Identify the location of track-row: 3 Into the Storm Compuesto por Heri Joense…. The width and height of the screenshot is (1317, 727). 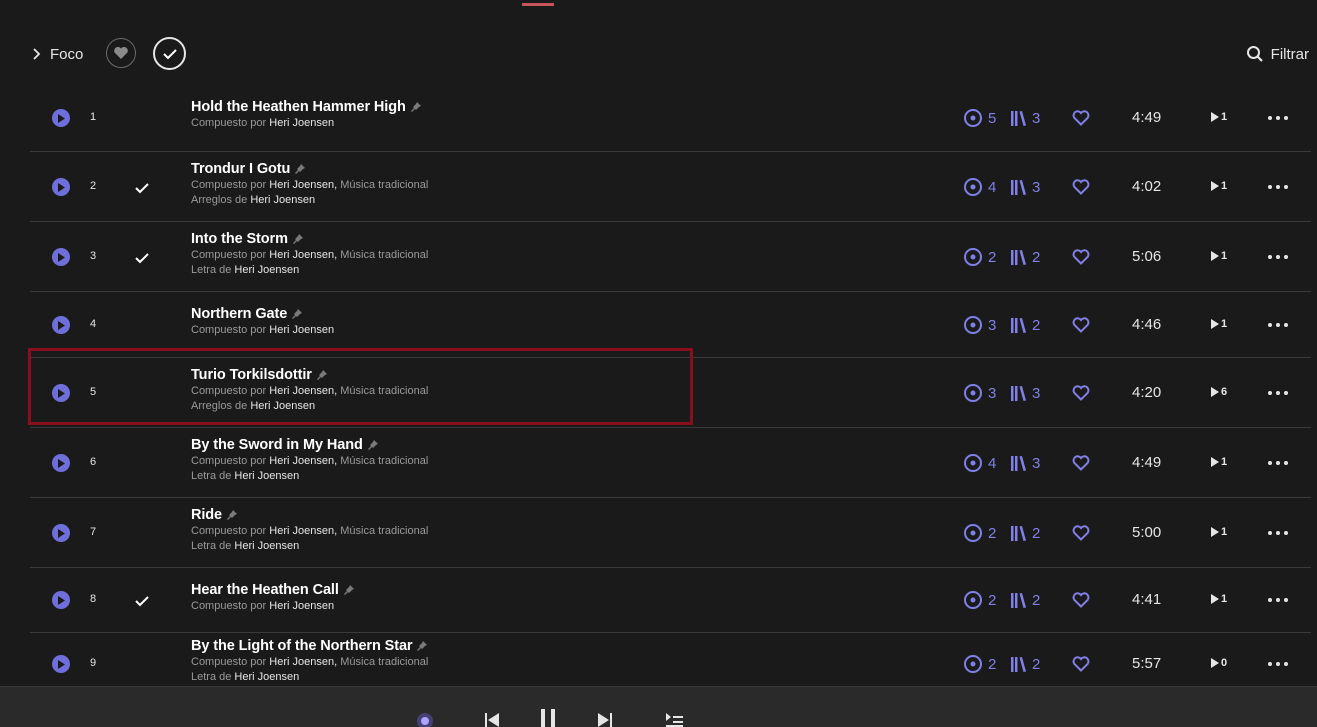
(670, 257).